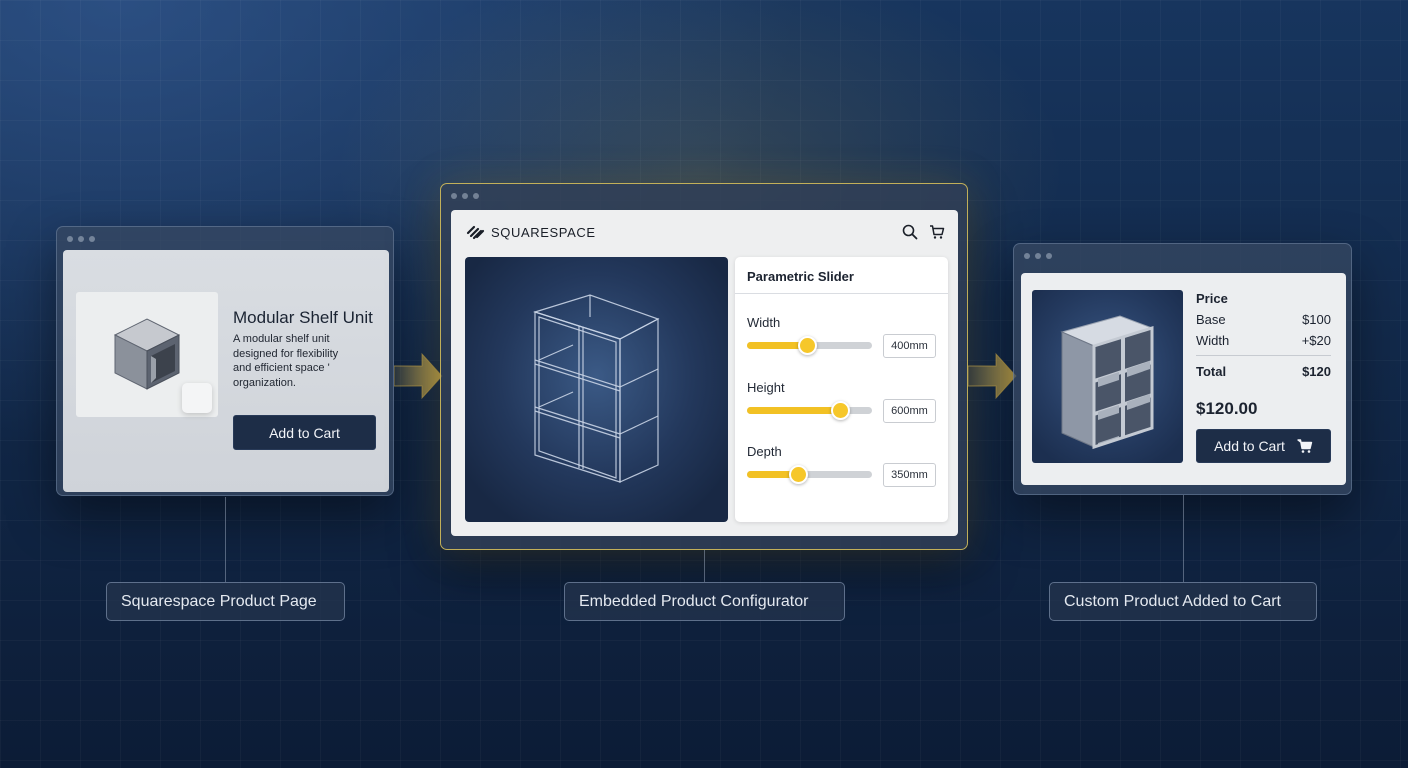  I want to click on price-line-label: Width, so click(1213, 340).